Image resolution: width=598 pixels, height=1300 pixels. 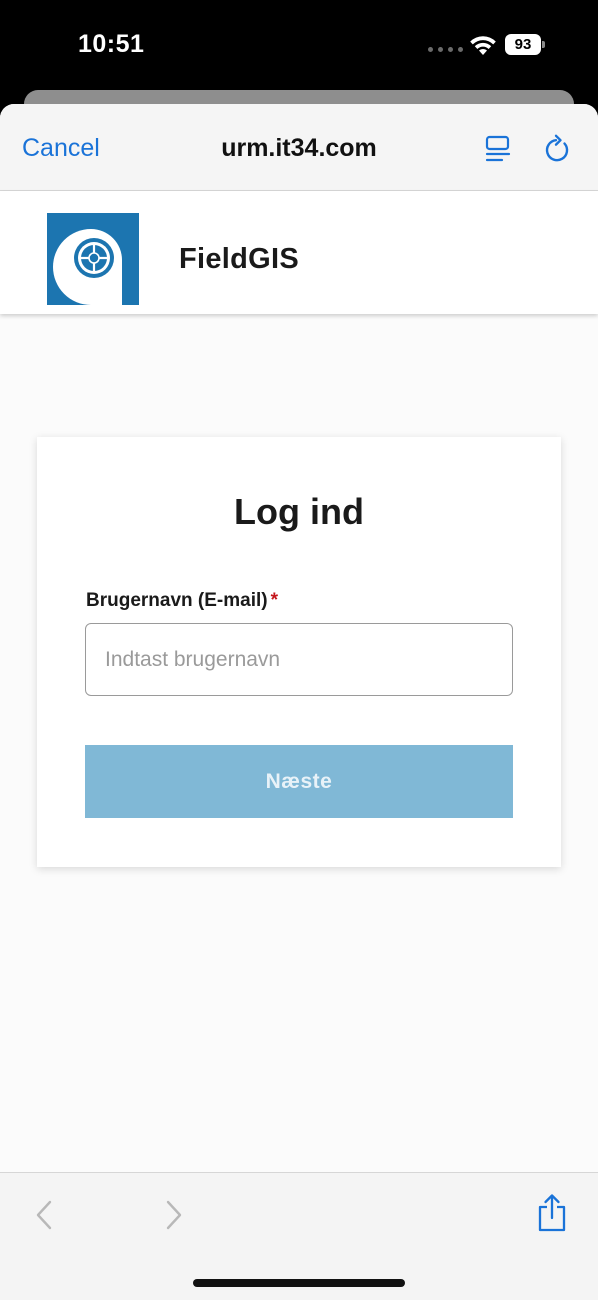 I want to click on battery-tip, so click(x=543, y=44).